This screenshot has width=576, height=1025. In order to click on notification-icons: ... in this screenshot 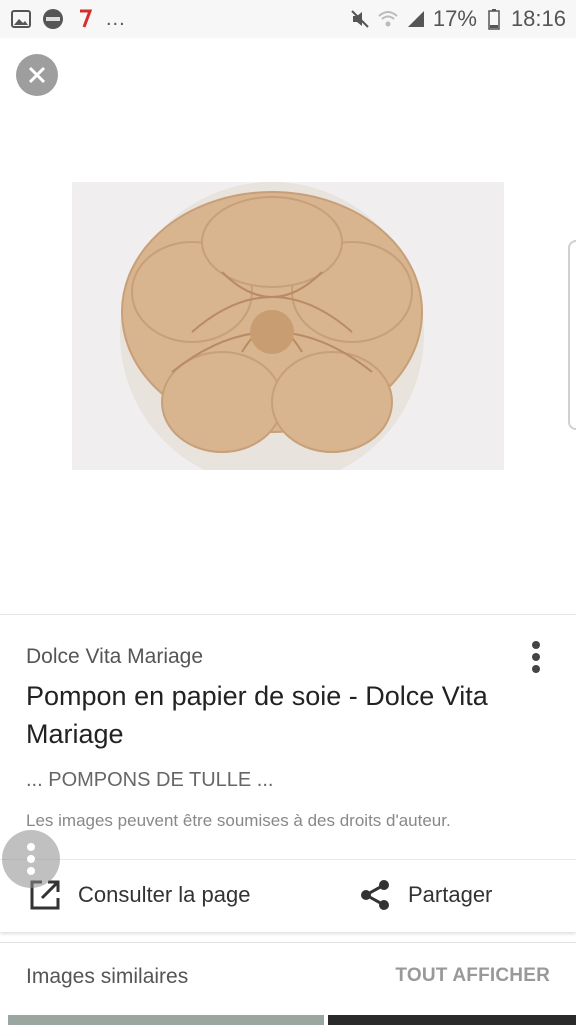, I will do `click(68, 19)`.